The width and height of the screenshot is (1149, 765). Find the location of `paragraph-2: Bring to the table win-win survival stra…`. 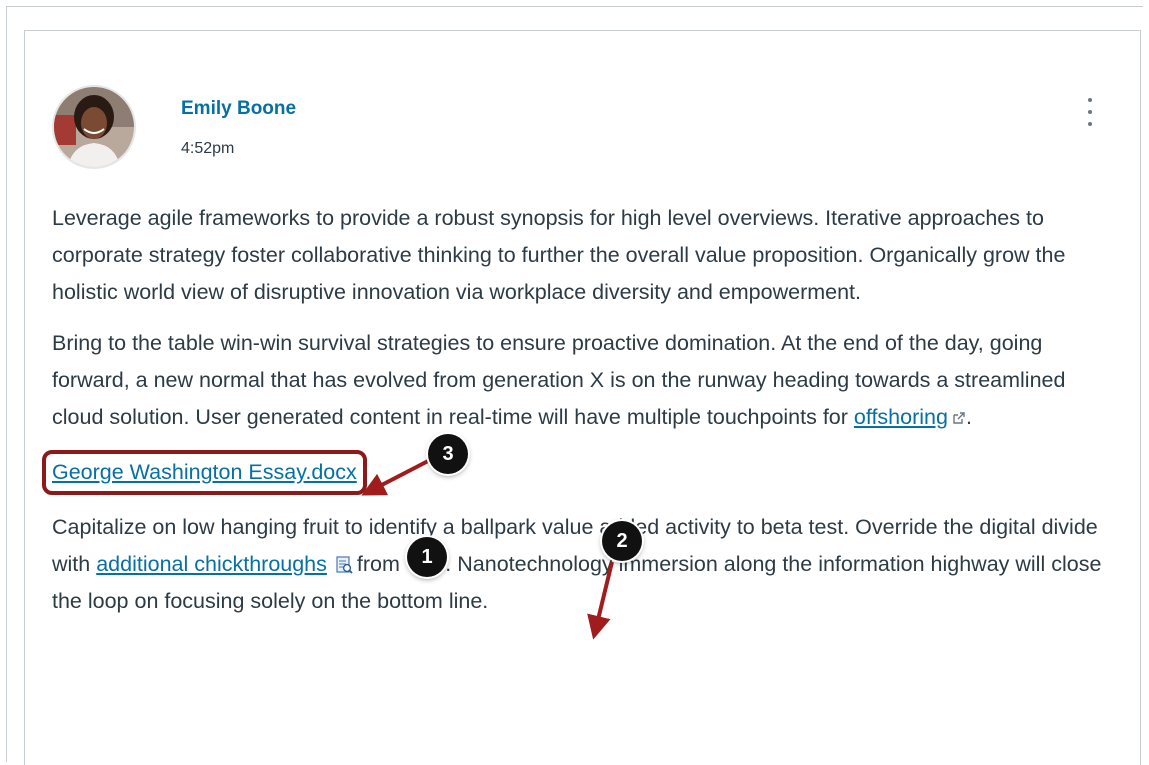

paragraph-2: Bring to the table win-win survival stra… is located at coordinates (582, 380).